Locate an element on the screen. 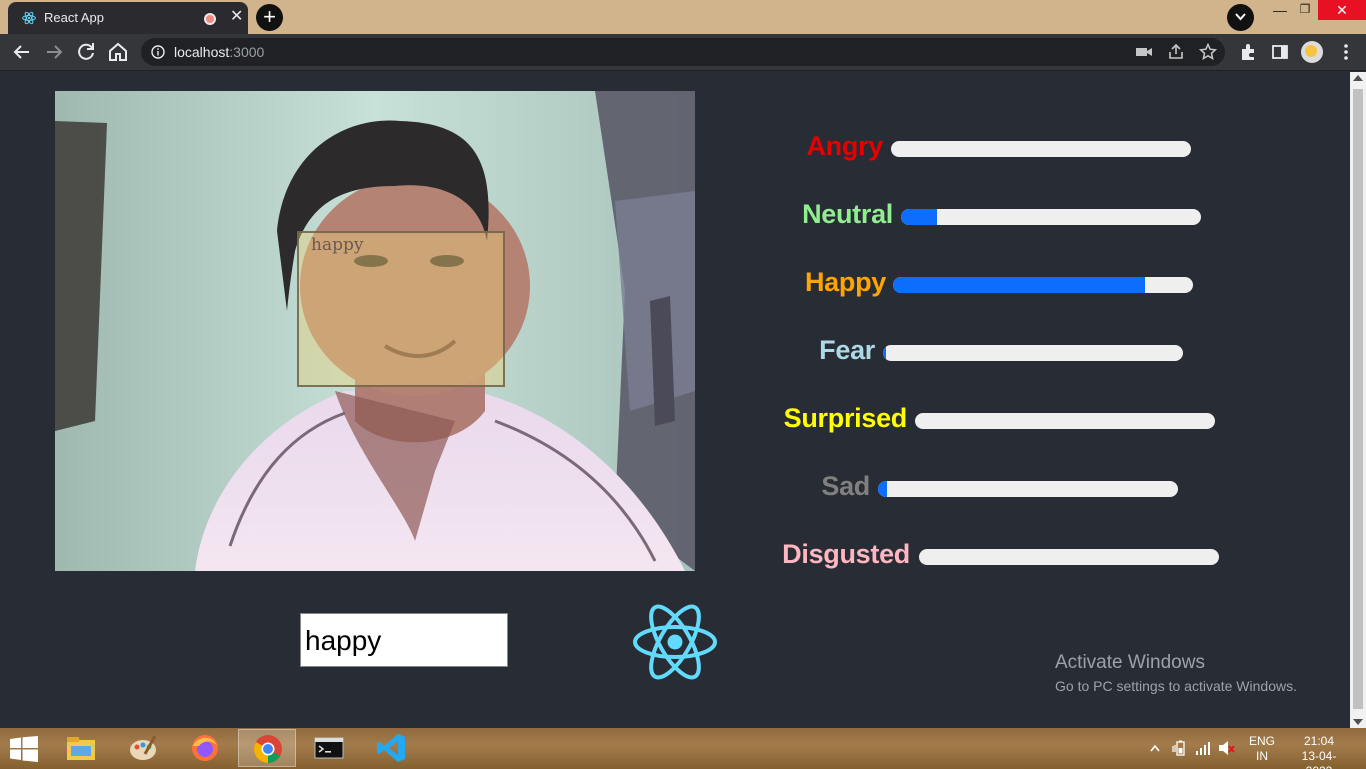 The image size is (1366, 769). vscode-icon is located at coordinates (391, 748).